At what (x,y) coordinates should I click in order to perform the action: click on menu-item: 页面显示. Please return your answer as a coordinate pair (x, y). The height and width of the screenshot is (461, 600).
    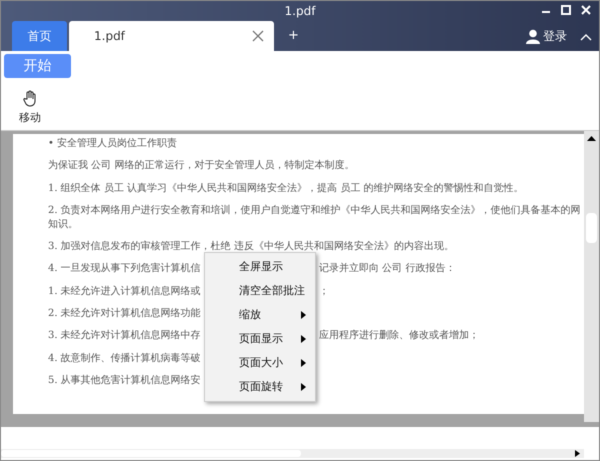
    Looking at the image, I should click on (260, 339).